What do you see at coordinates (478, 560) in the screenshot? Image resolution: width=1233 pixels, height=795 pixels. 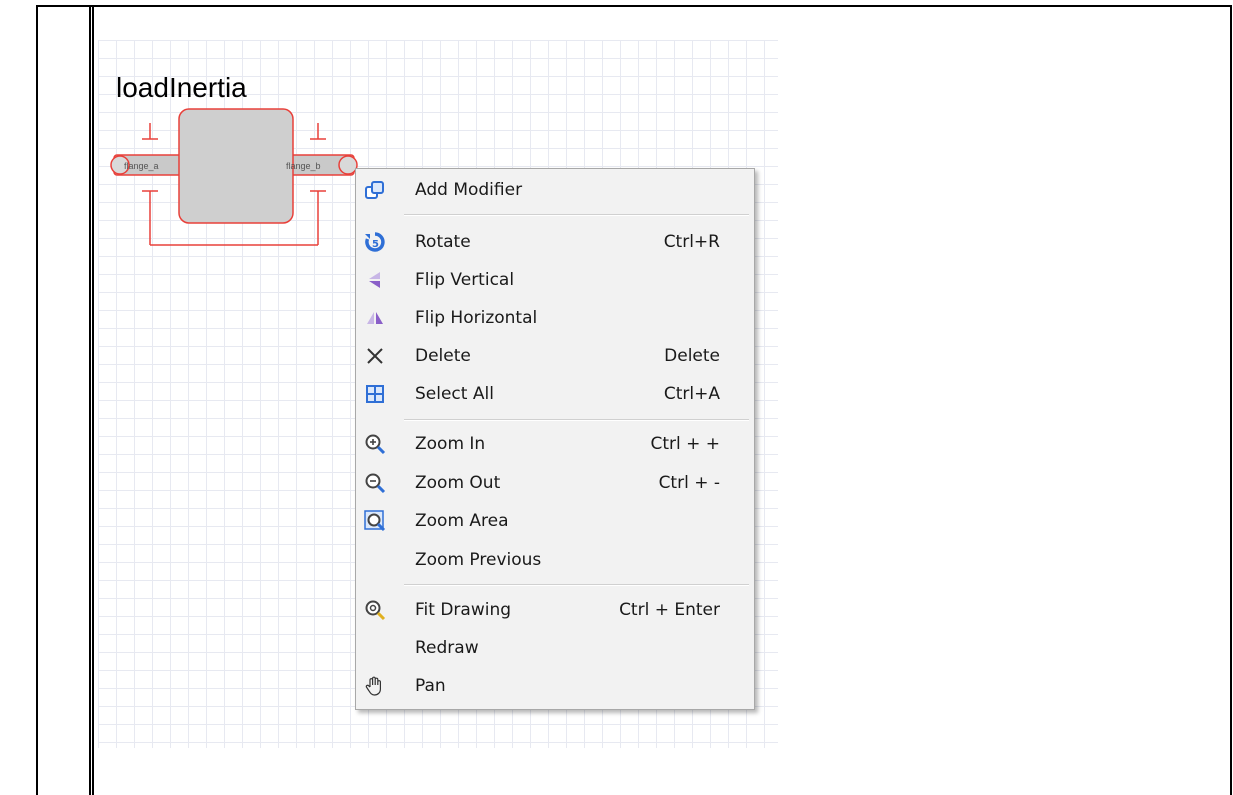 I see `menu-item-label: Zoom Previous` at bounding box center [478, 560].